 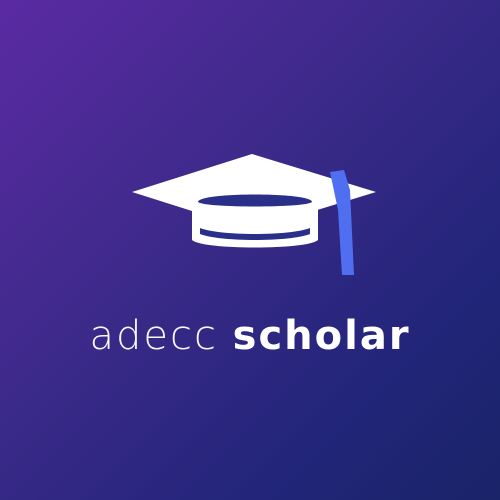 What do you see at coordinates (153, 336) in the screenshot?
I see `brand-name-light: adecc` at bounding box center [153, 336].